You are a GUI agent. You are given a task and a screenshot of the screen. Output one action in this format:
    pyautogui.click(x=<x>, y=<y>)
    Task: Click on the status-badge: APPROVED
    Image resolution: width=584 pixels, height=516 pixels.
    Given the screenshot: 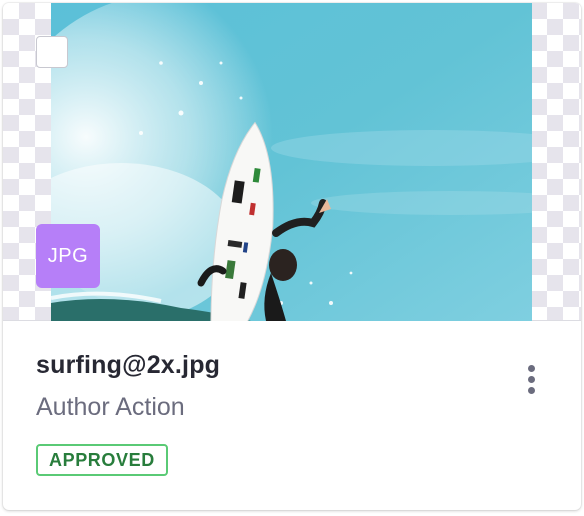 What is the action you would take?
    pyautogui.click(x=102, y=460)
    